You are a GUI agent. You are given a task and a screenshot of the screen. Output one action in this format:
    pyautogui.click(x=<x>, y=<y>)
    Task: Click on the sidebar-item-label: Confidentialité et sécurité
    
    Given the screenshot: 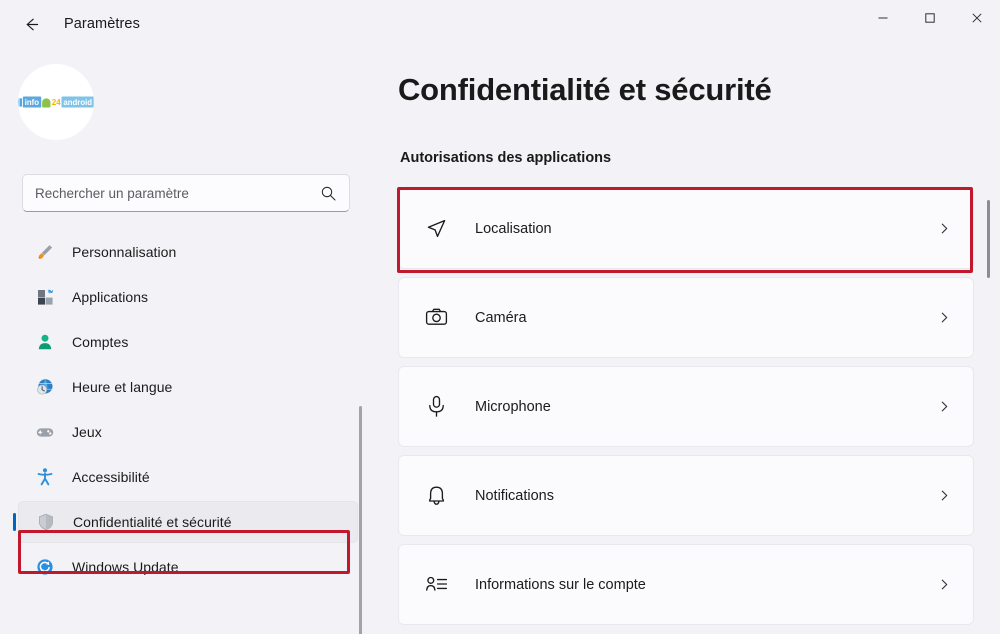 What is the action you would take?
    pyautogui.click(x=152, y=522)
    